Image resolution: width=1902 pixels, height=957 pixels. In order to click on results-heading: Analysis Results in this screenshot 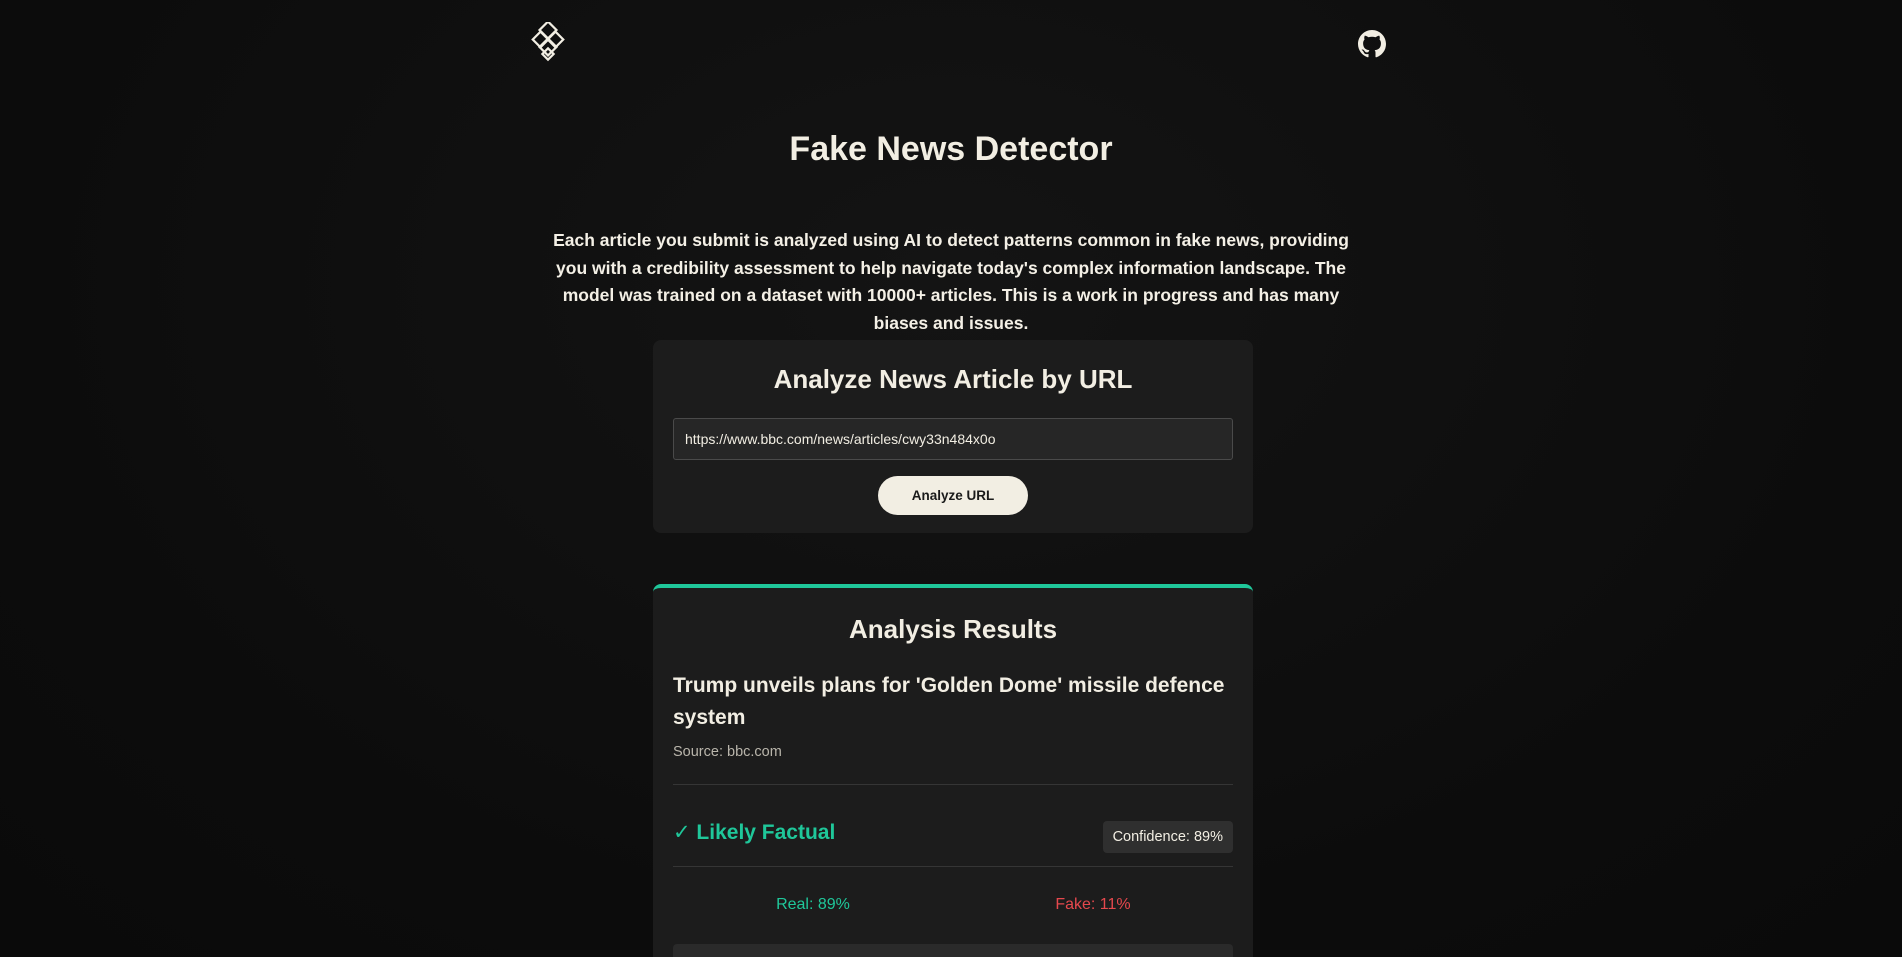, I will do `click(953, 629)`.